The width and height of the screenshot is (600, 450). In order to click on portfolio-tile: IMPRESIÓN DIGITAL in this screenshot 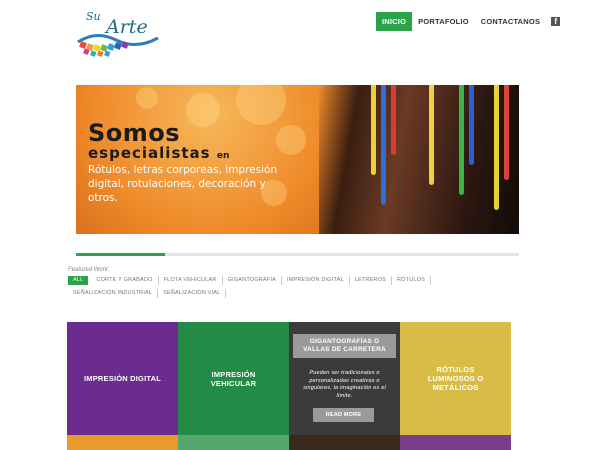, I will do `click(122, 378)`.